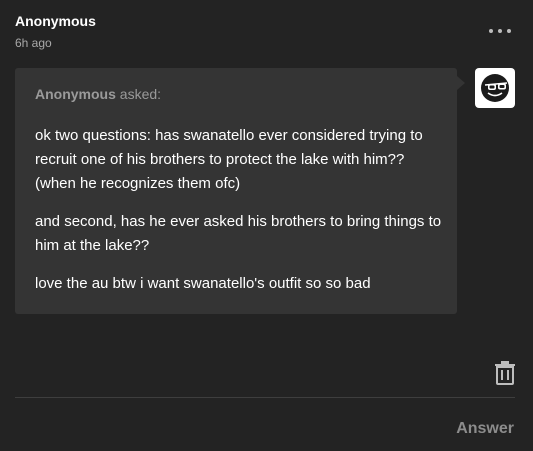 The image size is (533, 451). I want to click on ask-bubble-tail, so click(461, 83).